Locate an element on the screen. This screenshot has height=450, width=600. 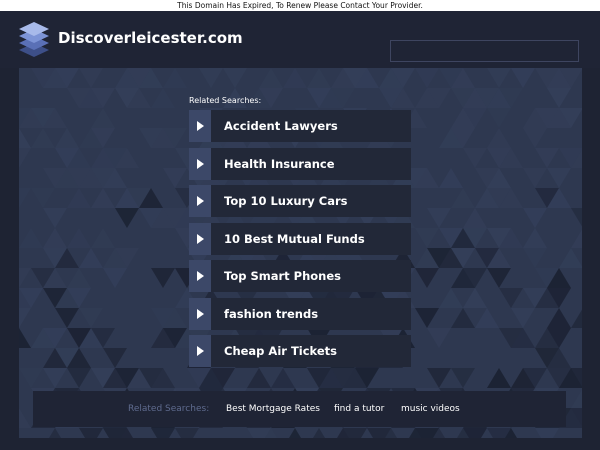
related-link-air-tickets: Cheap Air Tickets is located at coordinates (300, 351).